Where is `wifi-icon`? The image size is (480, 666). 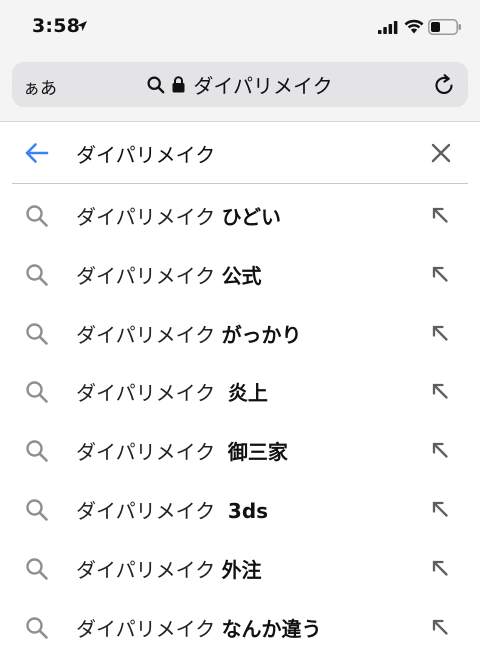
wifi-icon is located at coordinates (414, 26).